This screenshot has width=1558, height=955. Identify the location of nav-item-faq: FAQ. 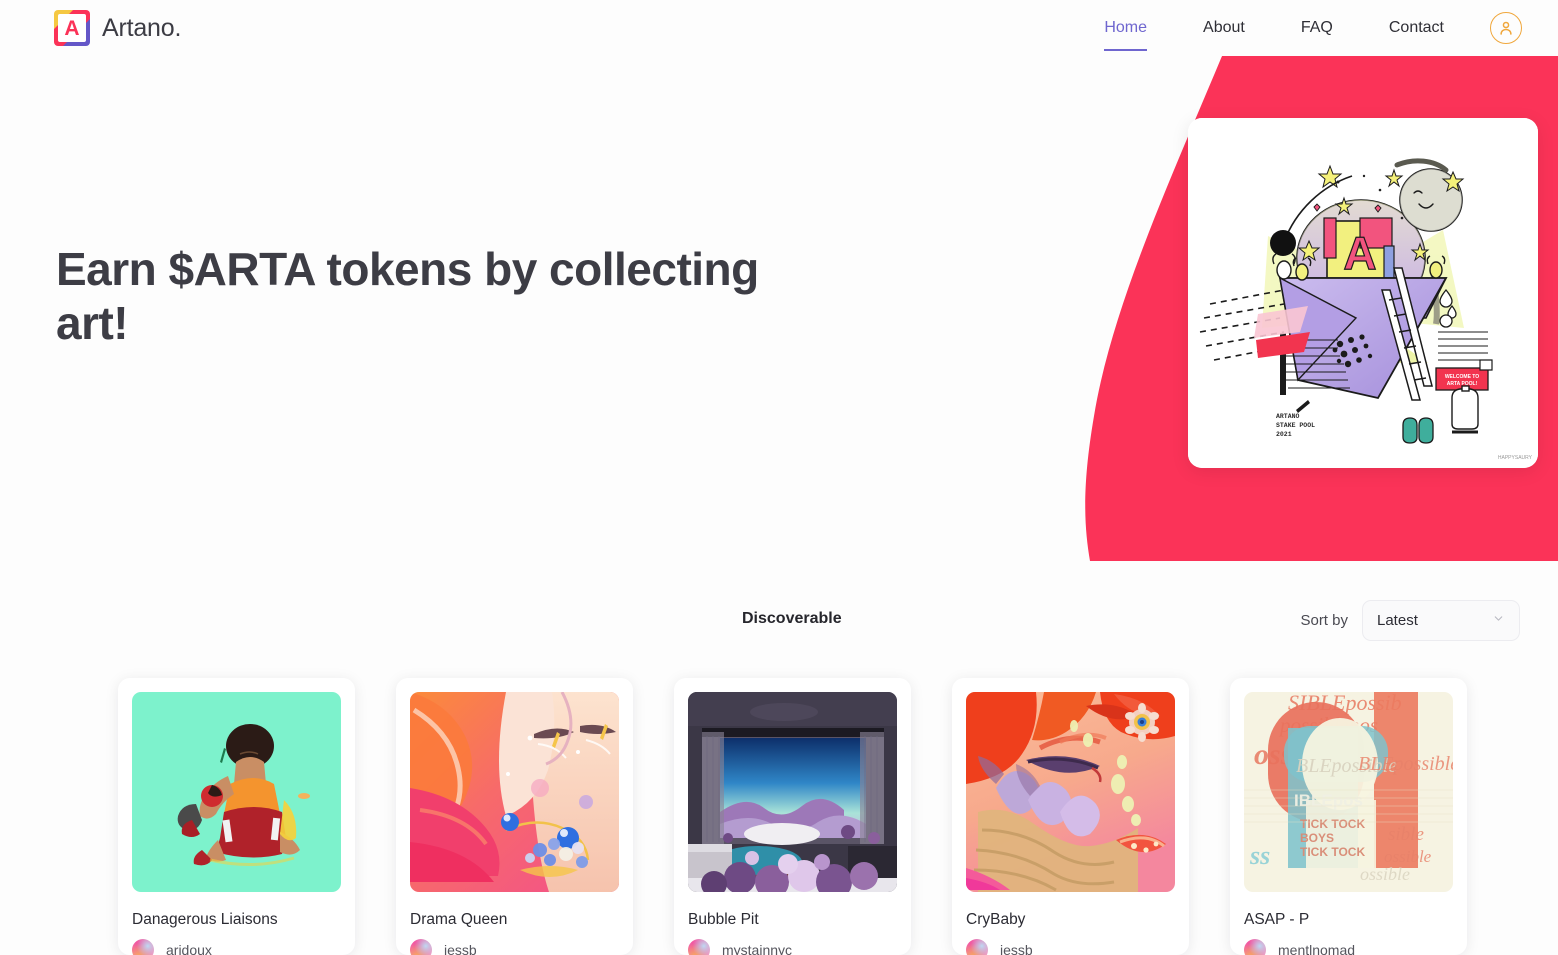
(1317, 28).